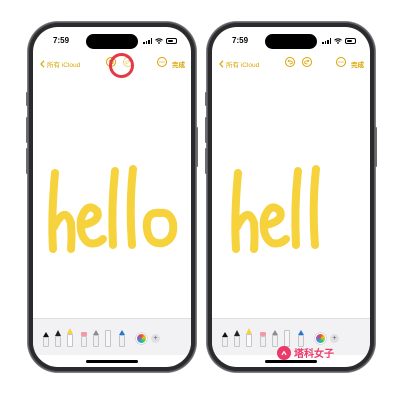 The width and height of the screenshot is (403, 400). Describe the element at coordinates (96, 338) in the screenshot. I see `lasso-tool` at that location.